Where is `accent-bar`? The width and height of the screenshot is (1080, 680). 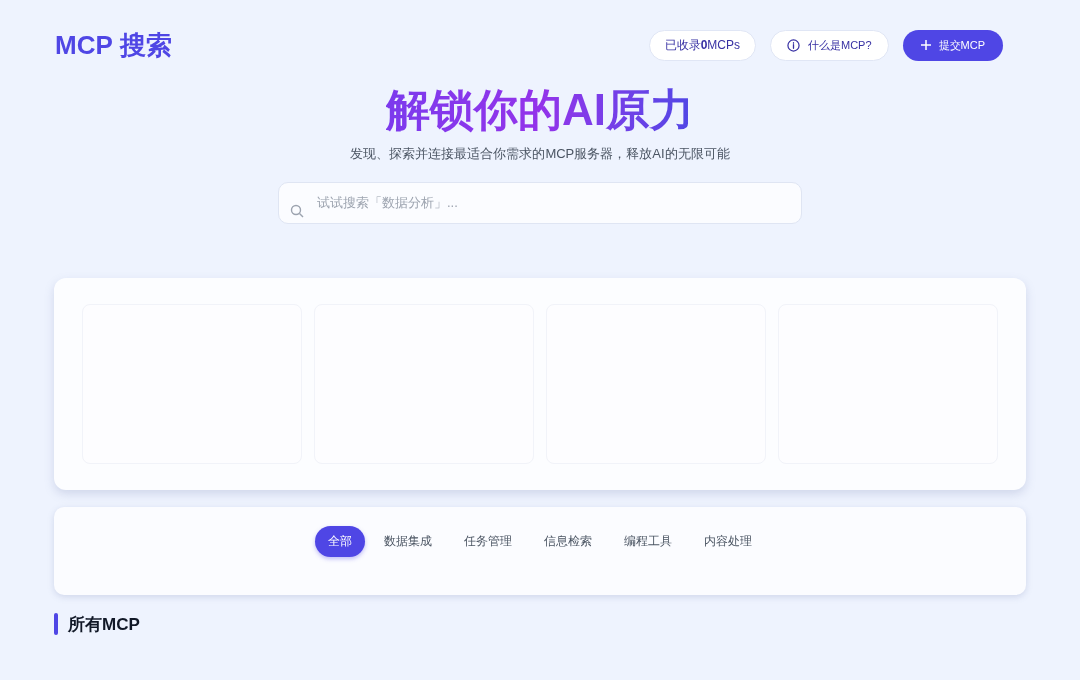 accent-bar is located at coordinates (56, 624).